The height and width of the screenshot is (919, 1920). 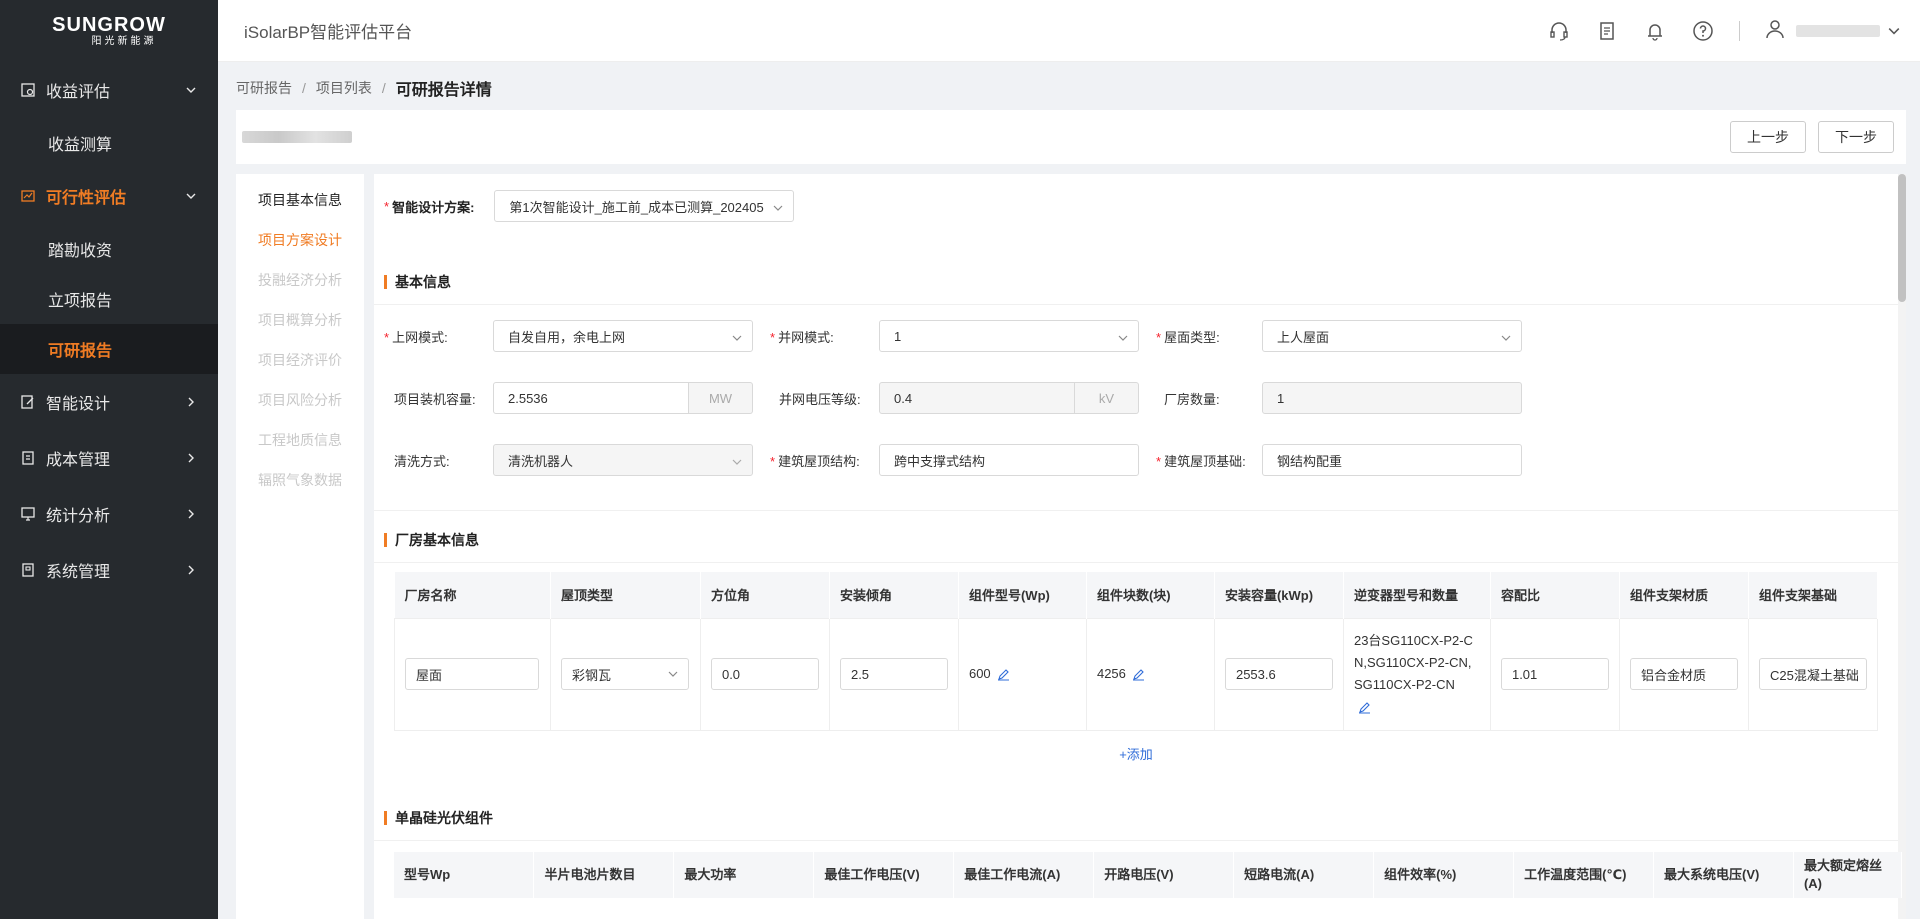 I want to click on tilt-input: 2.5, so click(x=893, y=674).